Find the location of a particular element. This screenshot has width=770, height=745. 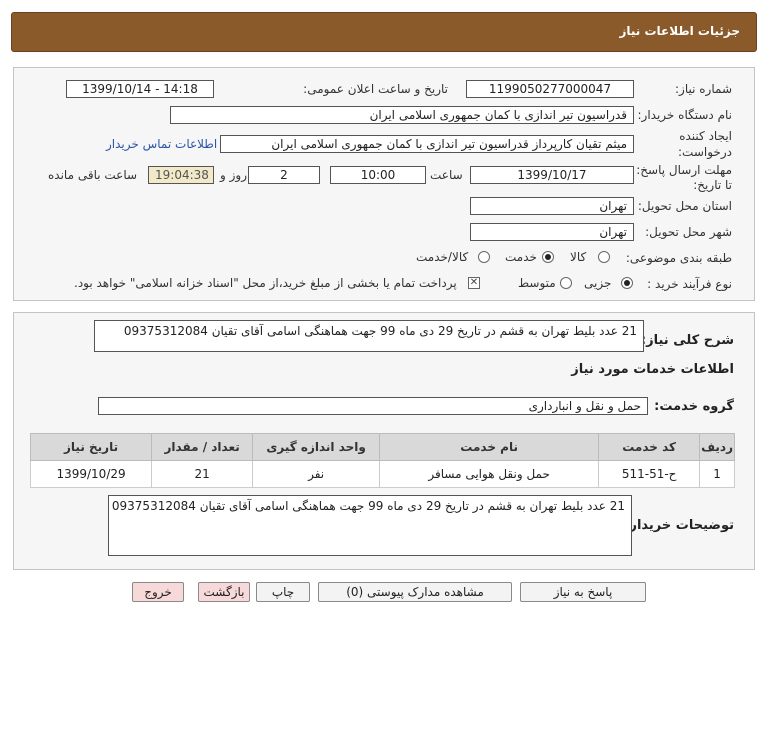

city-field: تهران is located at coordinates (552, 232).